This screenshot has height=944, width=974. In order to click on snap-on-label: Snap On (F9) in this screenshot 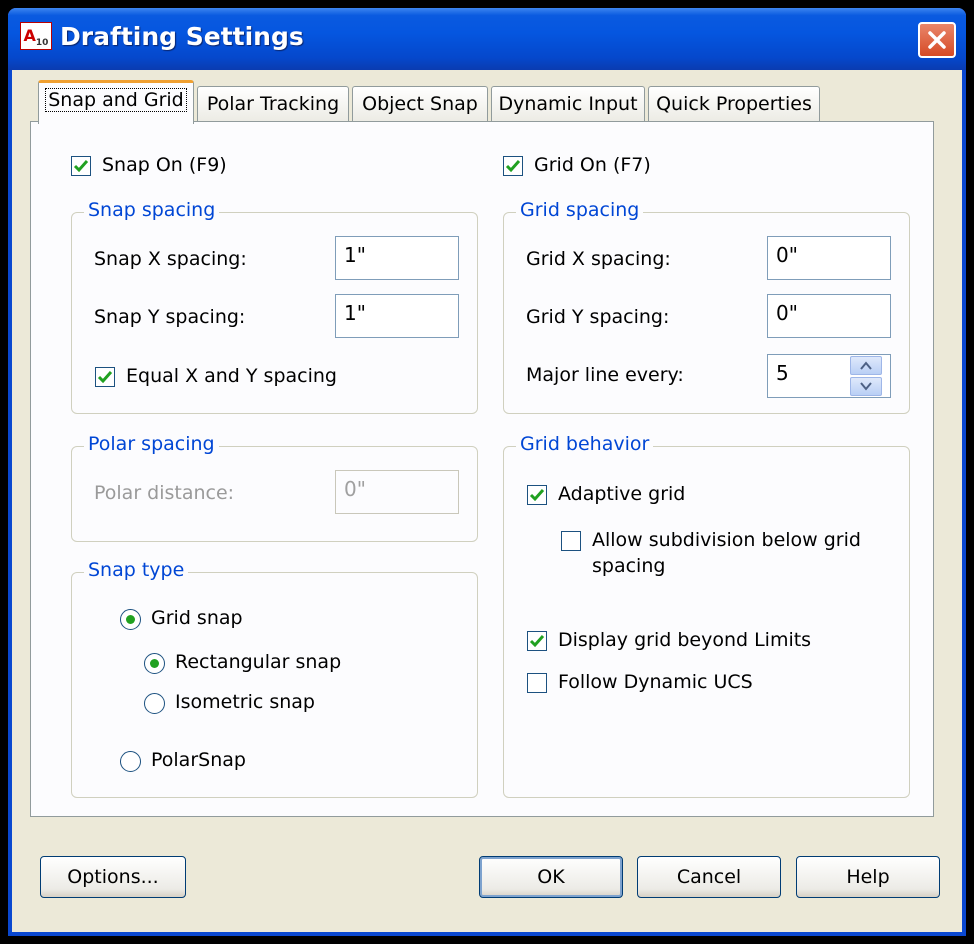, I will do `click(164, 165)`.